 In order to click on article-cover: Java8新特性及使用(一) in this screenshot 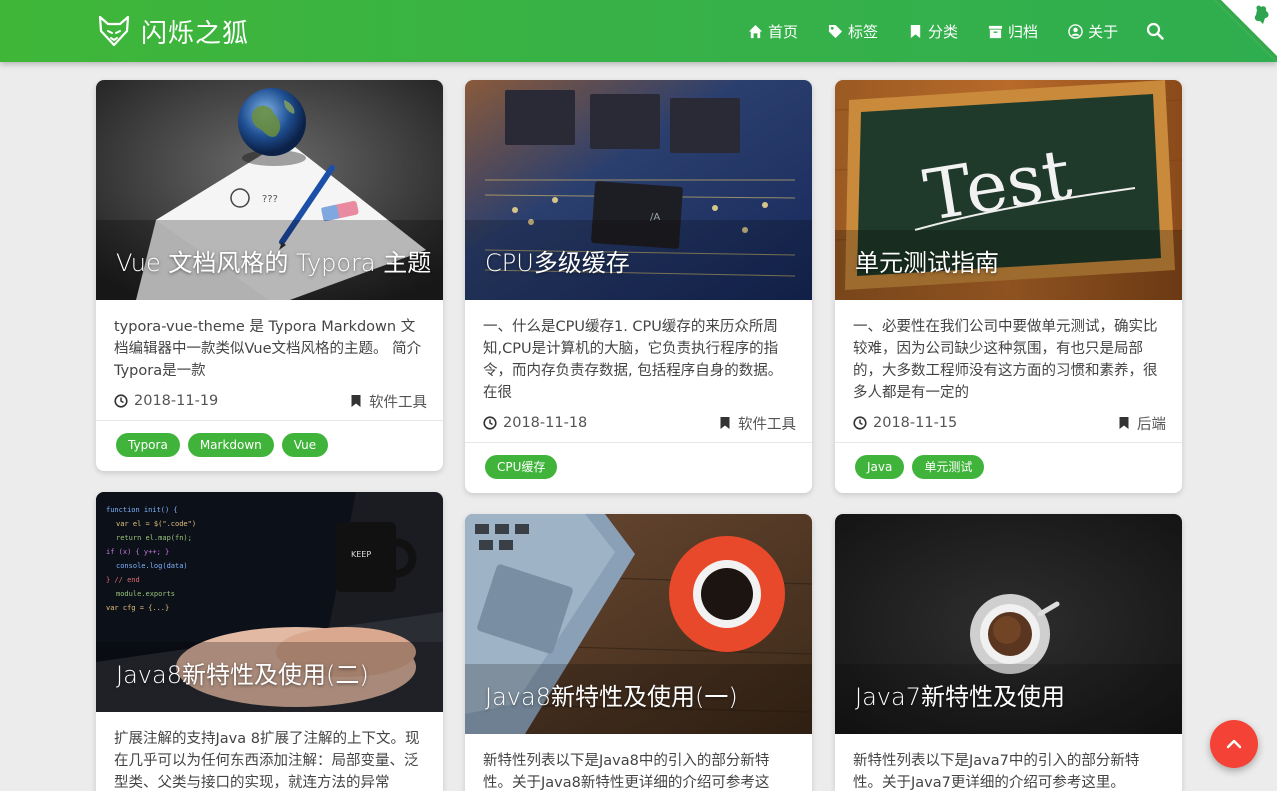, I will do `click(638, 624)`.